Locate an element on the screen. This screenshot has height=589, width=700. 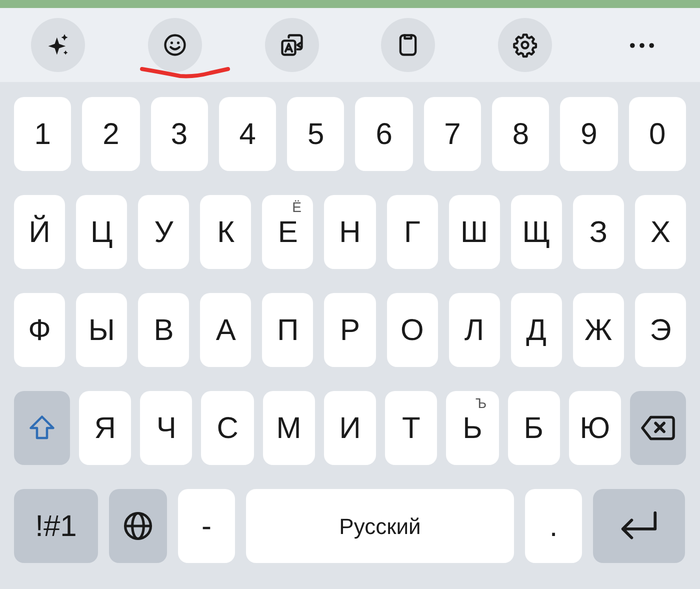
space-key: Русский is located at coordinates (380, 526).